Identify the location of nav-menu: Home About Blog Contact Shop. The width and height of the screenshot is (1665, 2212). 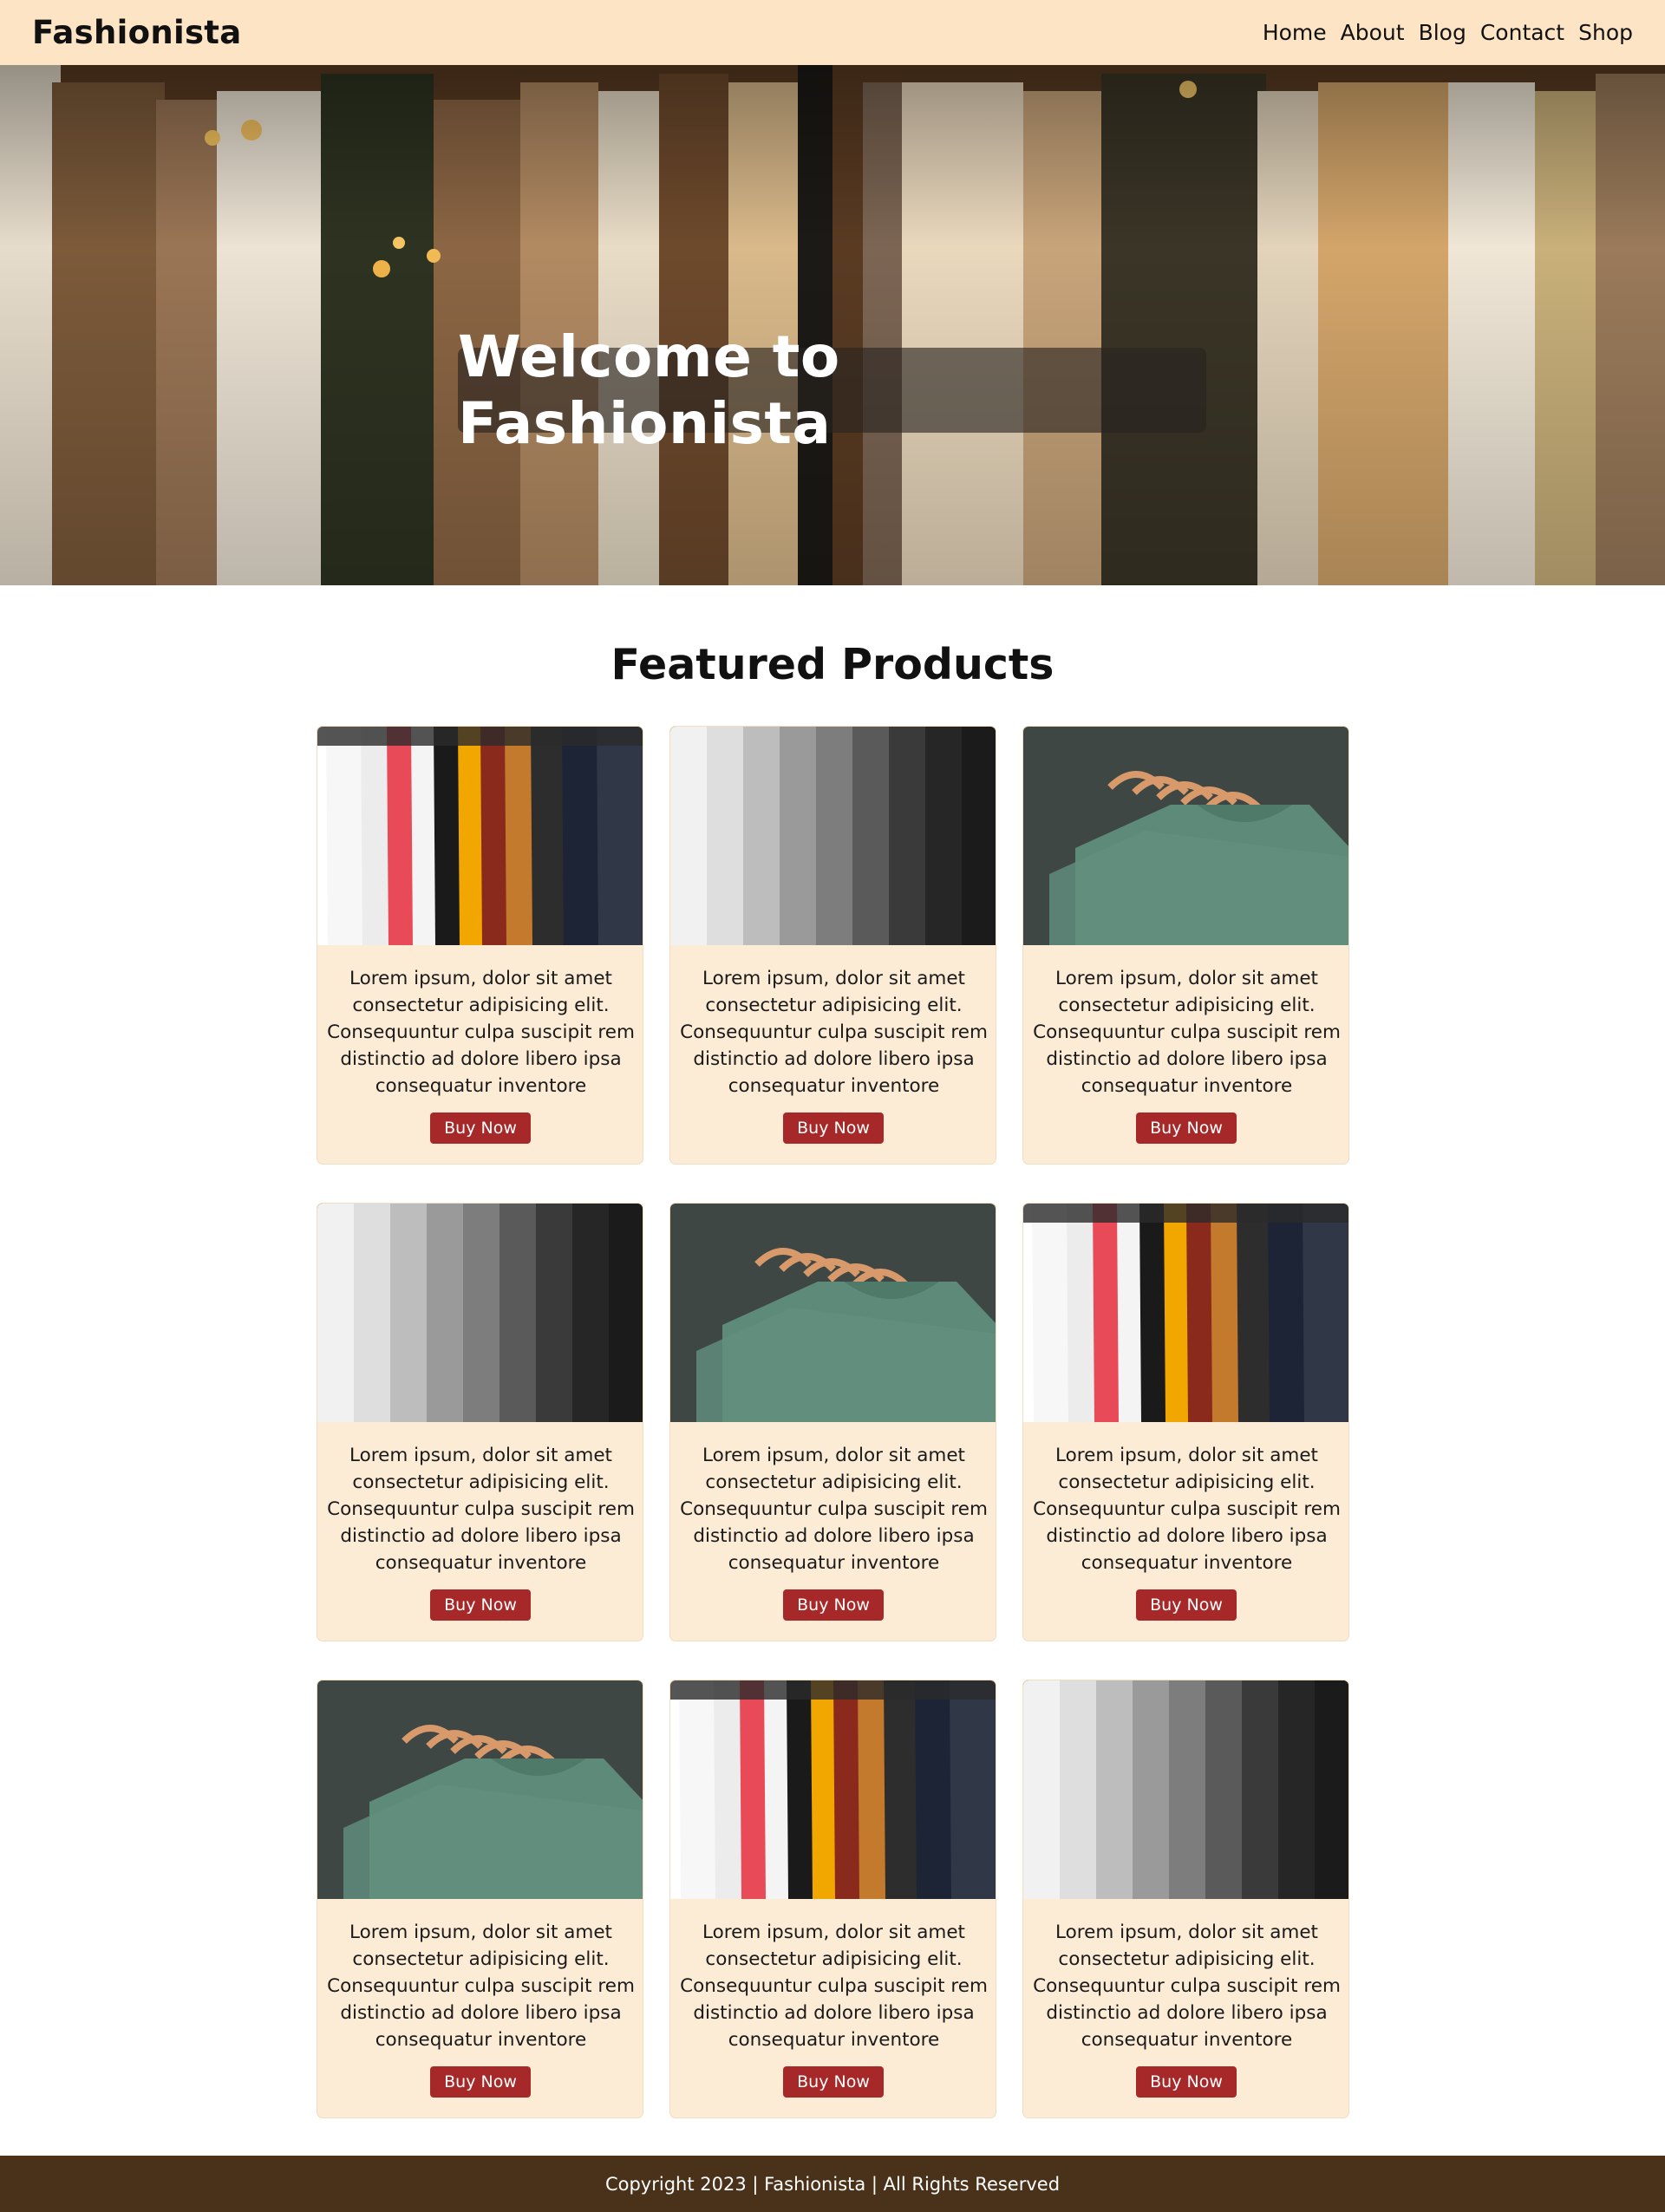
(1448, 32).